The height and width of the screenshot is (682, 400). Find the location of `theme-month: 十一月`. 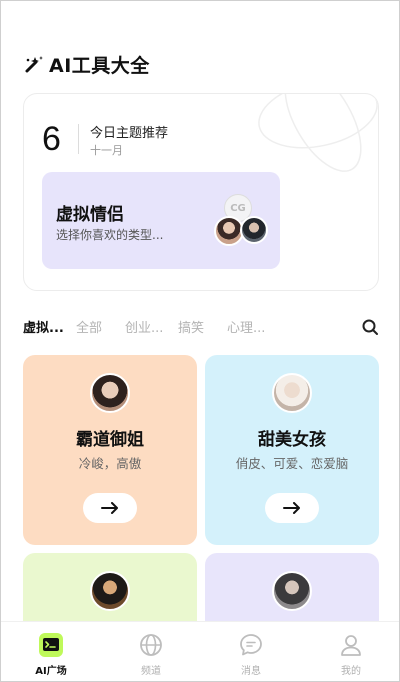

theme-month: 十一月 is located at coordinates (106, 150).